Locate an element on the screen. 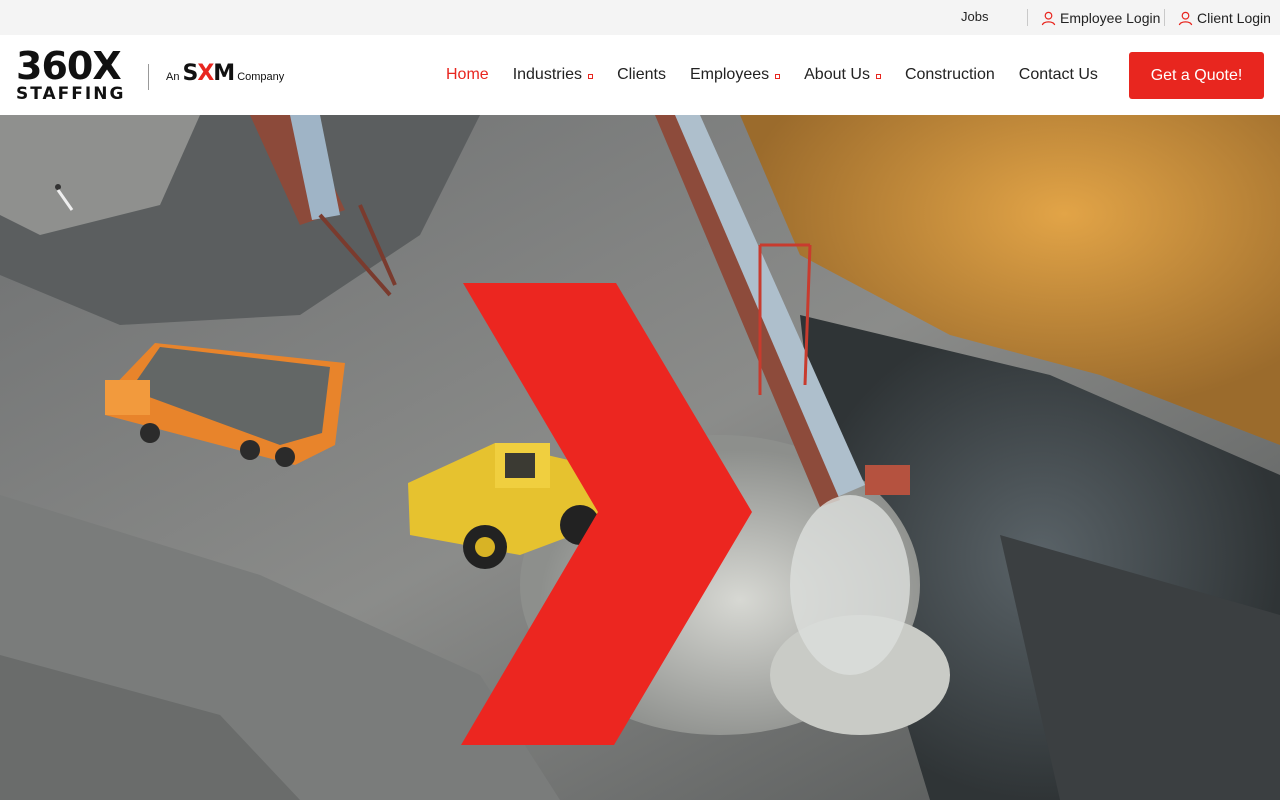 The width and height of the screenshot is (1280, 800). employee-login-link: Employee Login is located at coordinates (1100, 18).